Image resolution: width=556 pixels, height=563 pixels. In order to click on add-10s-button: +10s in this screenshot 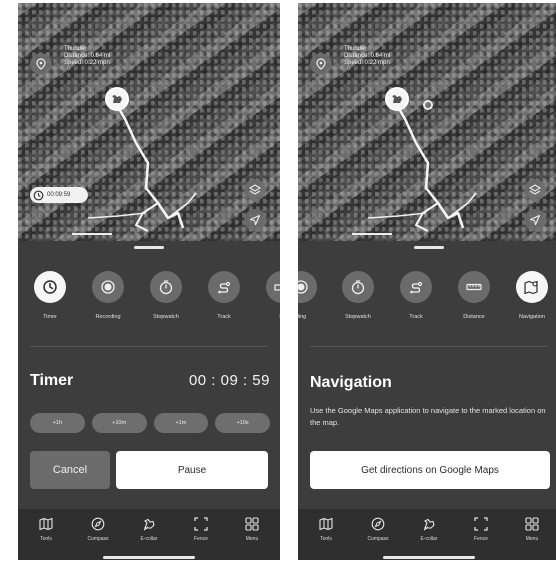, I will do `click(242, 423)`.